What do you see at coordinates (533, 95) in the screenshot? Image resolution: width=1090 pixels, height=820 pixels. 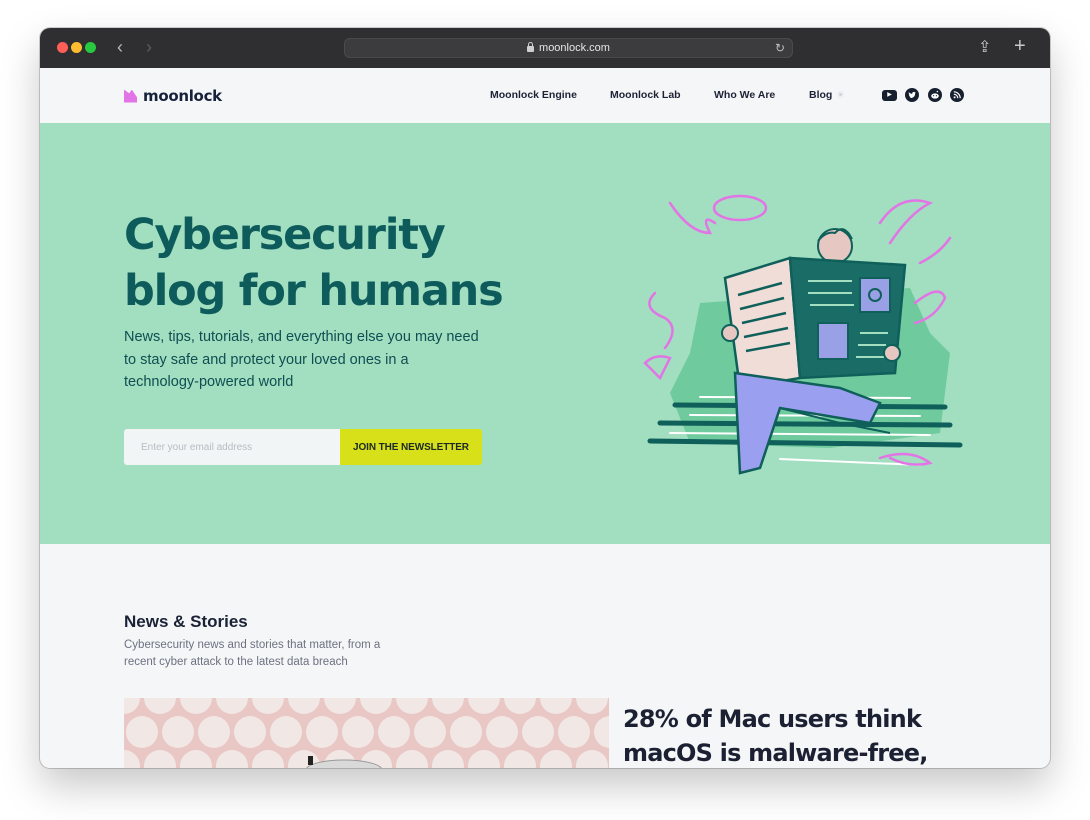 I see `nav-moonlock-engine: Moonlock Engine` at bounding box center [533, 95].